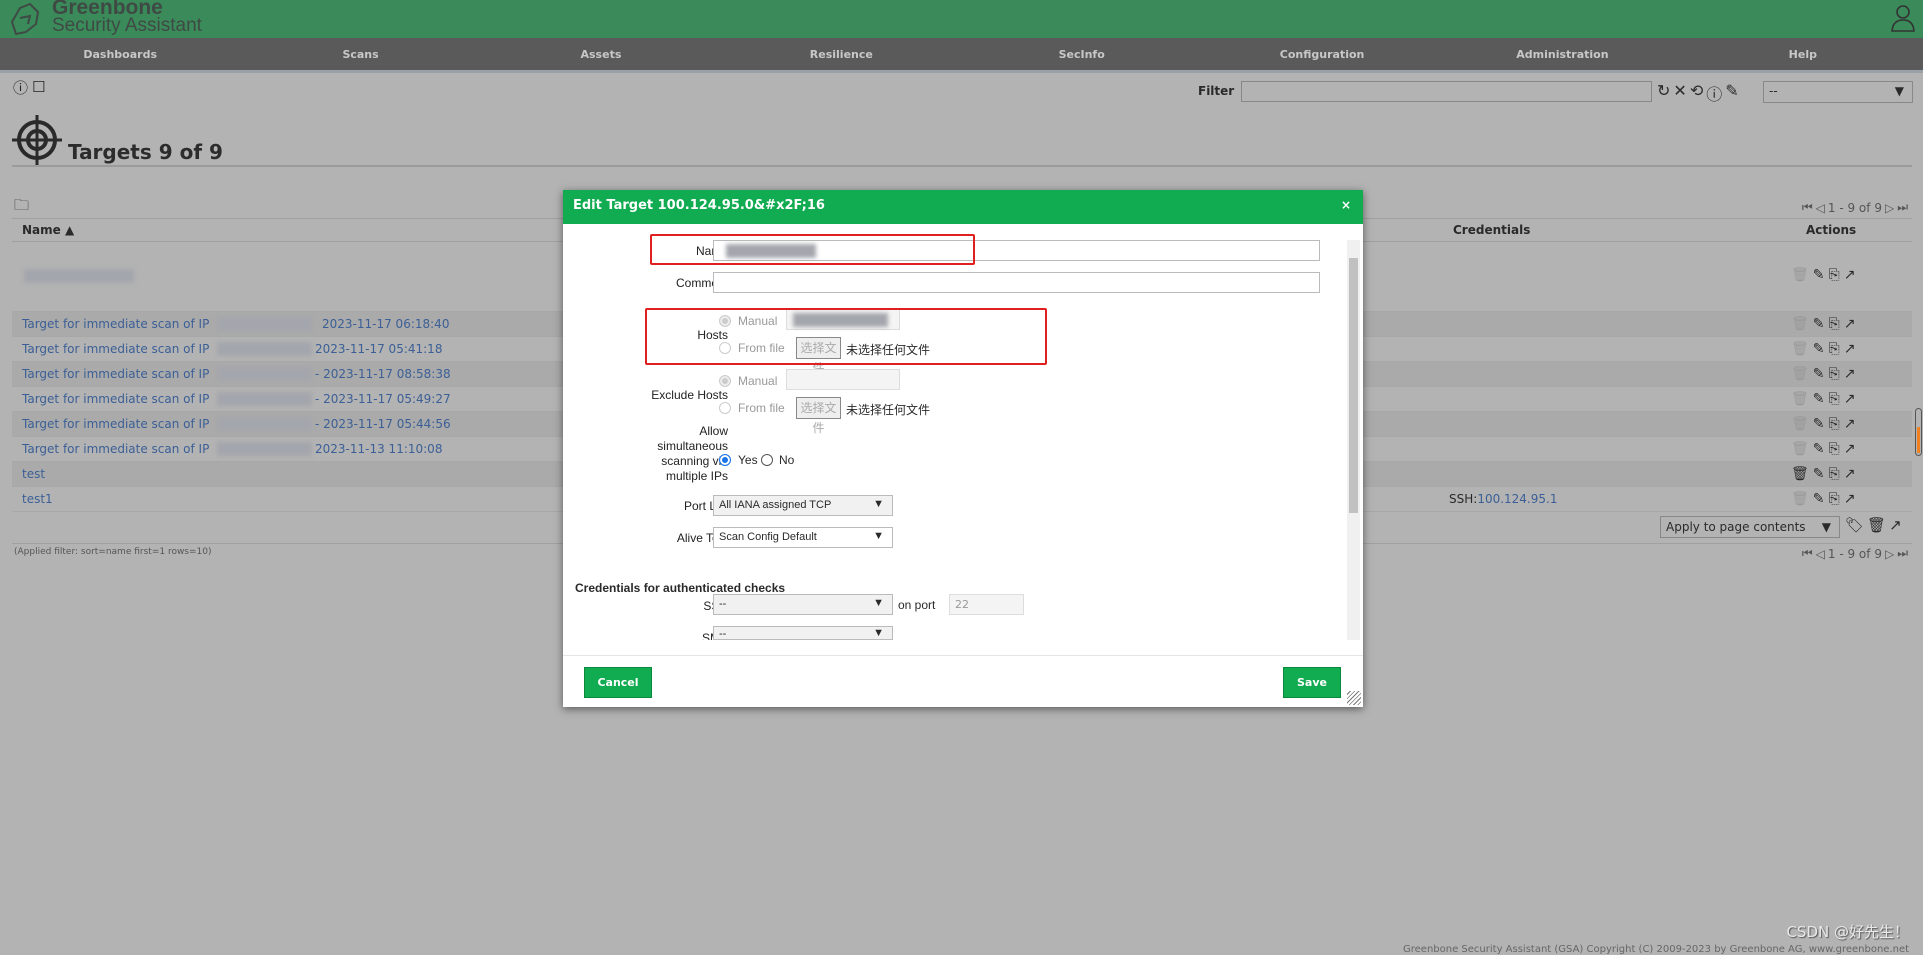 Image resolution: width=1923 pixels, height=955 pixels. Describe the element at coordinates (601, 54) in the screenshot. I see `nav-assets: Assets` at that location.